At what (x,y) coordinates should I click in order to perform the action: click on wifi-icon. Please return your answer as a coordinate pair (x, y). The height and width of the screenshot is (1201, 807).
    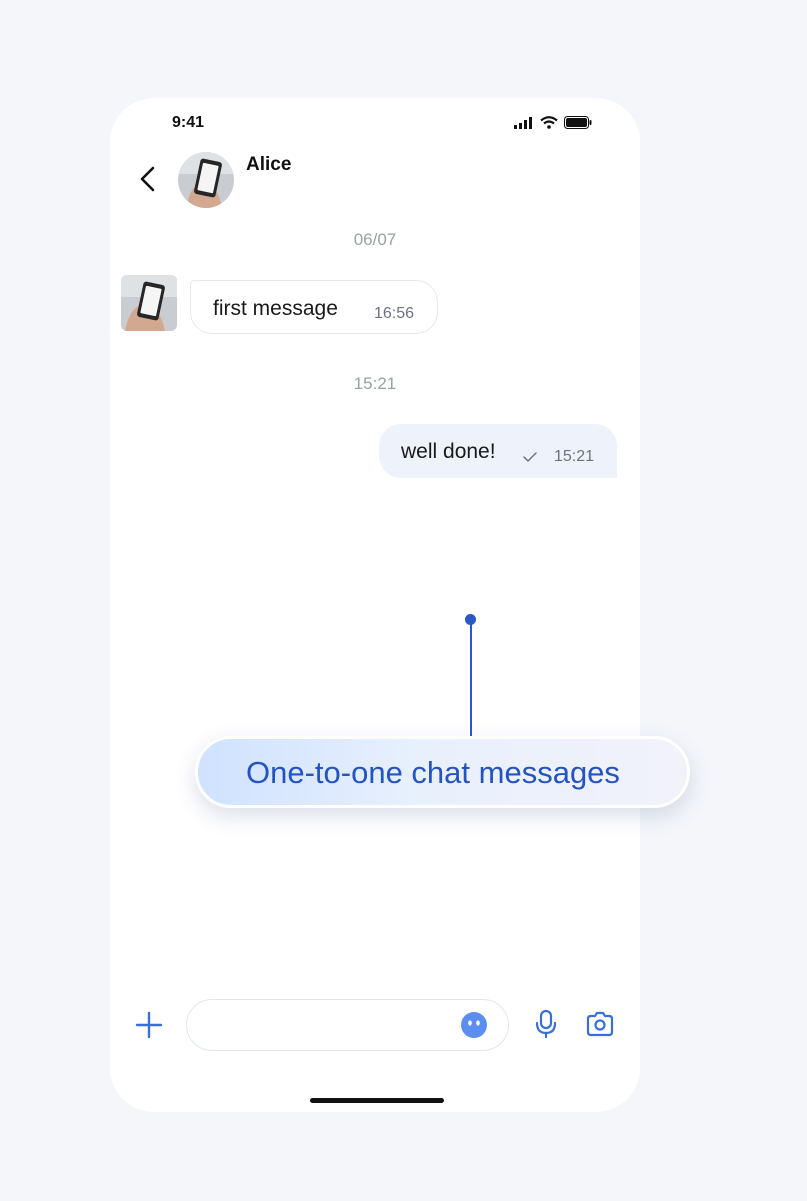
    Looking at the image, I should click on (549, 122).